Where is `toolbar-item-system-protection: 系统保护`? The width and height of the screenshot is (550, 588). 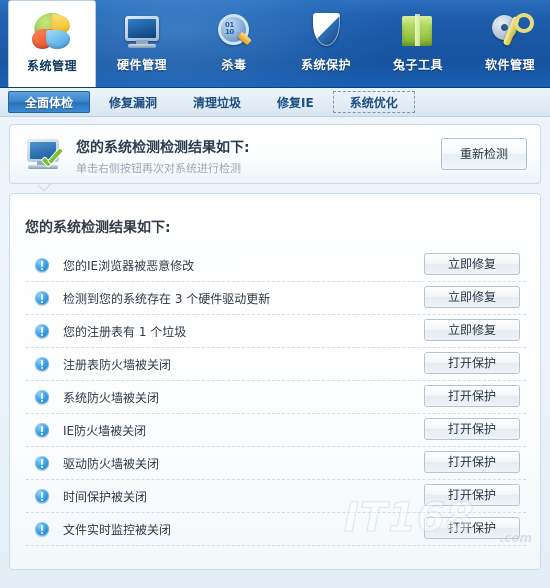 toolbar-item-system-protection: 系统保护 is located at coordinates (326, 44).